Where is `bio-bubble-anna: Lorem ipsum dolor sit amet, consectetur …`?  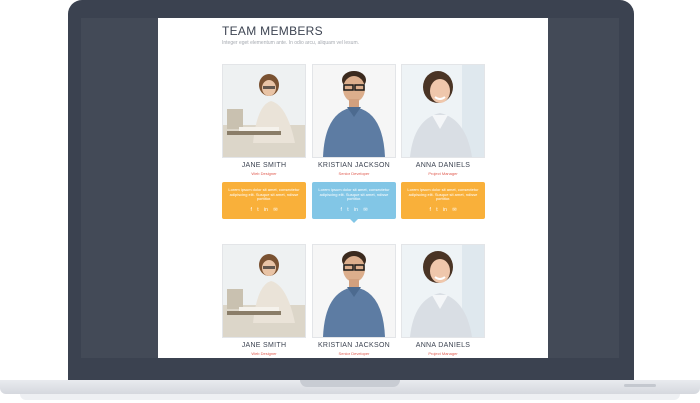 bio-bubble-anna: Lorem ipsum dolor sit amet, consectetur … is located at coordinates (443, 200).